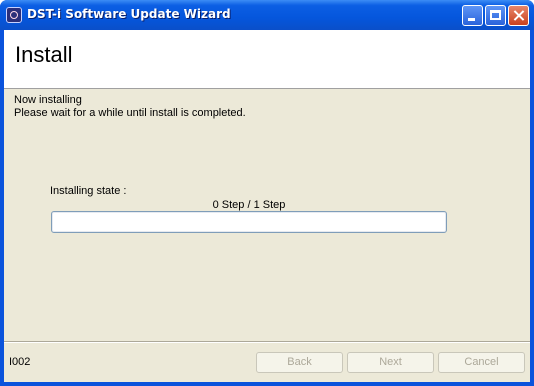 The image size is (534, 386). I want to click on installing-state-label: Installing state :, so click(88, 191).